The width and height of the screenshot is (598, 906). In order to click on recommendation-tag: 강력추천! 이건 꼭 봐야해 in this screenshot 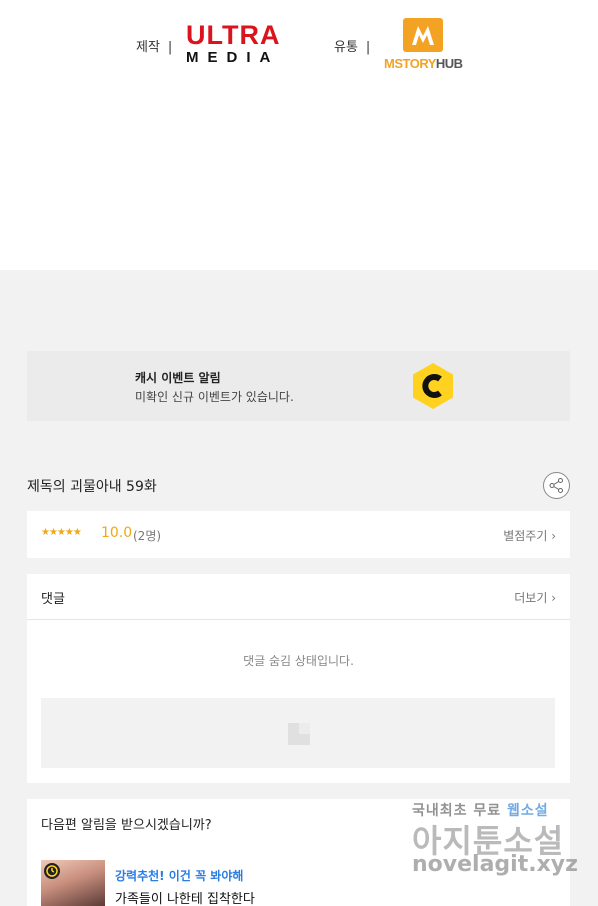, I will do `click(179, 875)`.